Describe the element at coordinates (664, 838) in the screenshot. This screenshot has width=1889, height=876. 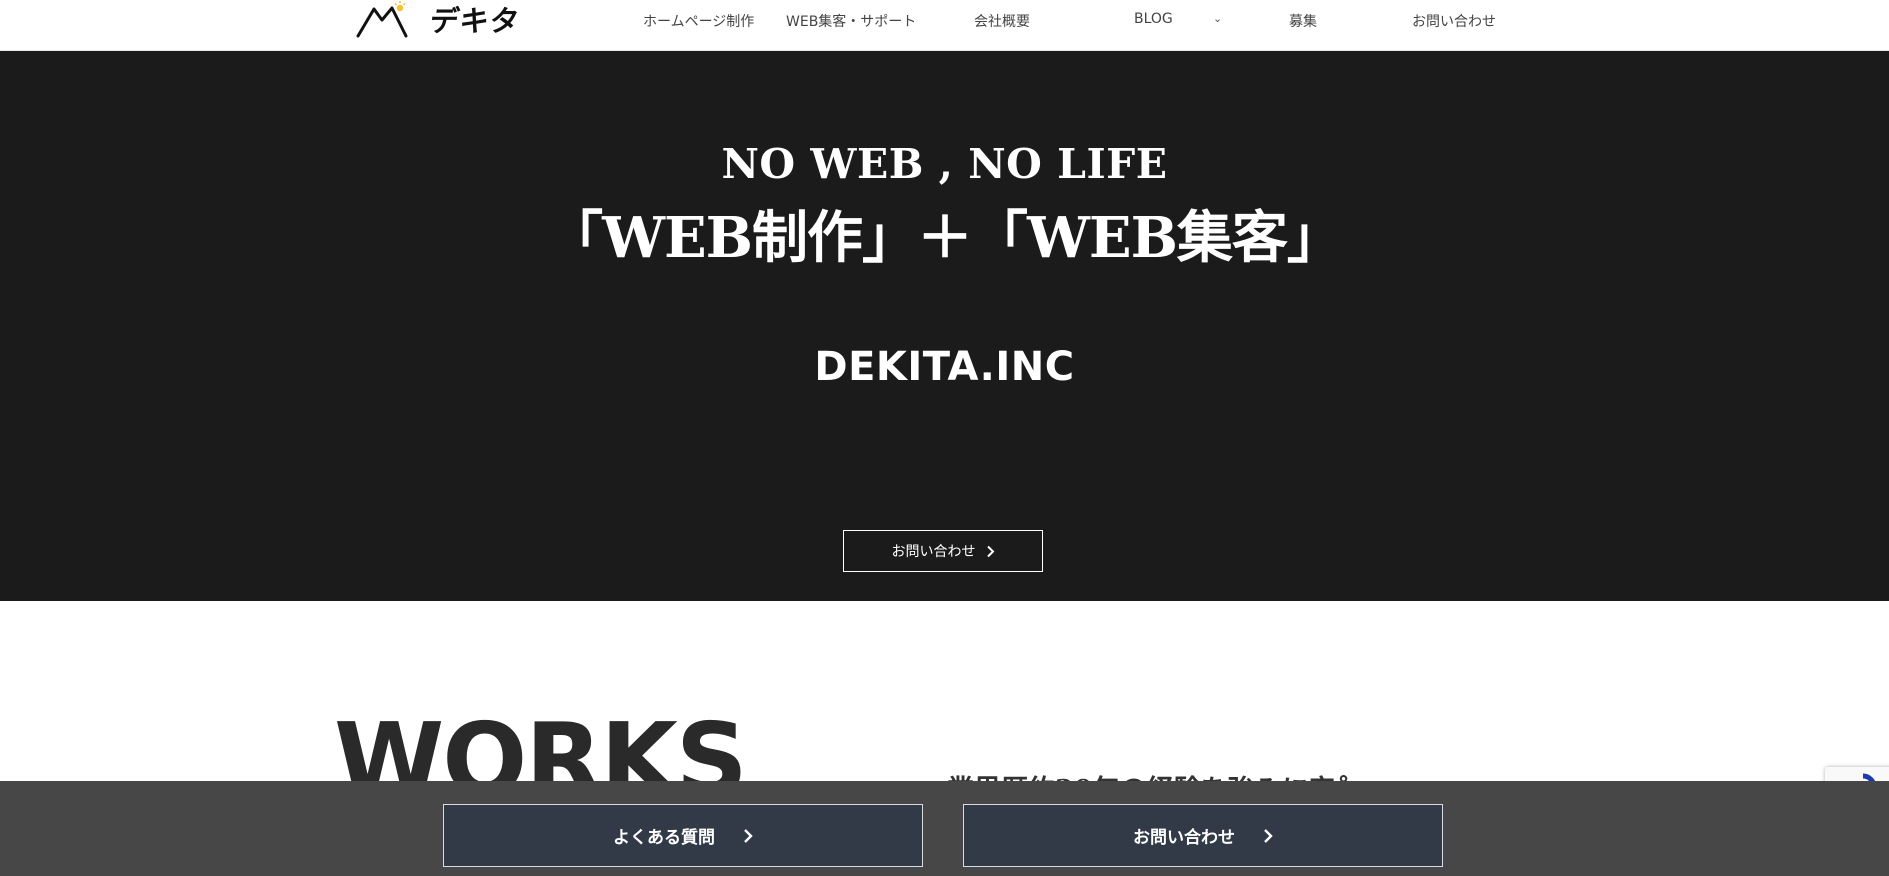
I see `faq-button-label: よくある質問` at that location.